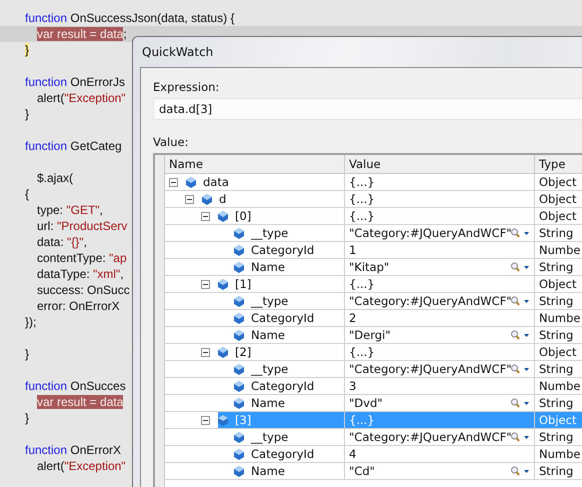 The height and width of the screenshot is (487, 582). I want to click on window-title: QuickWatch, so click(177, 52).